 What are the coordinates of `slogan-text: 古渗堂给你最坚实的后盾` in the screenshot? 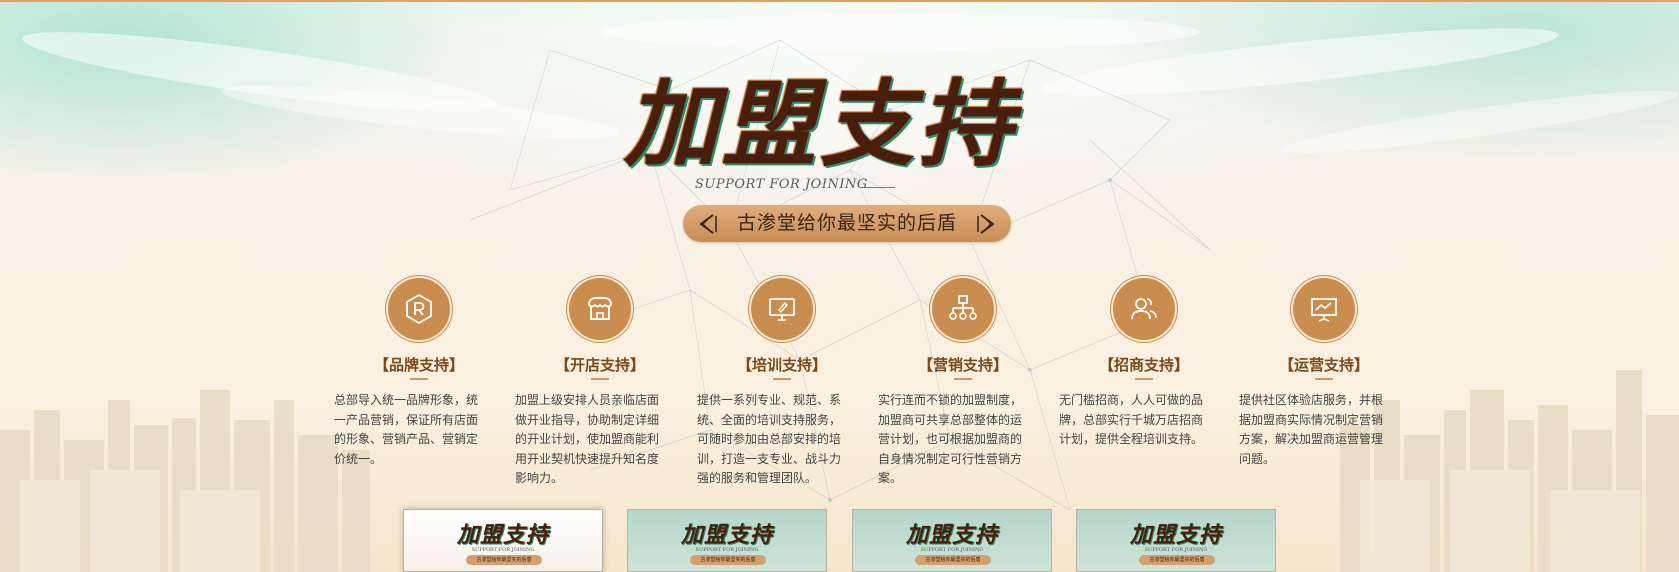 It's located at (846, 223).